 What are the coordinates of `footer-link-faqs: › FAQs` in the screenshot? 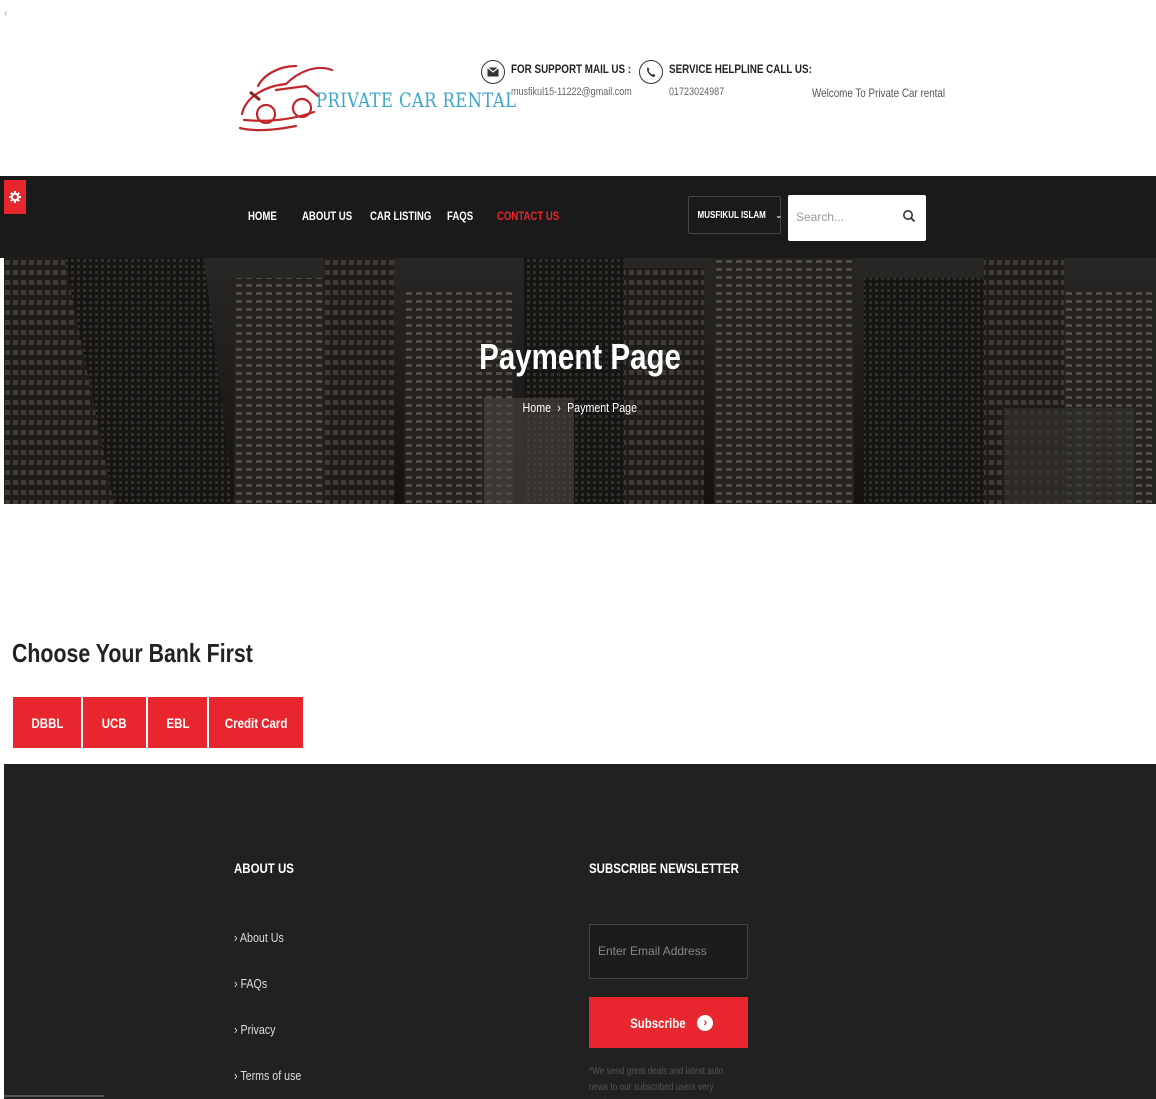 It's located at (250, 983).